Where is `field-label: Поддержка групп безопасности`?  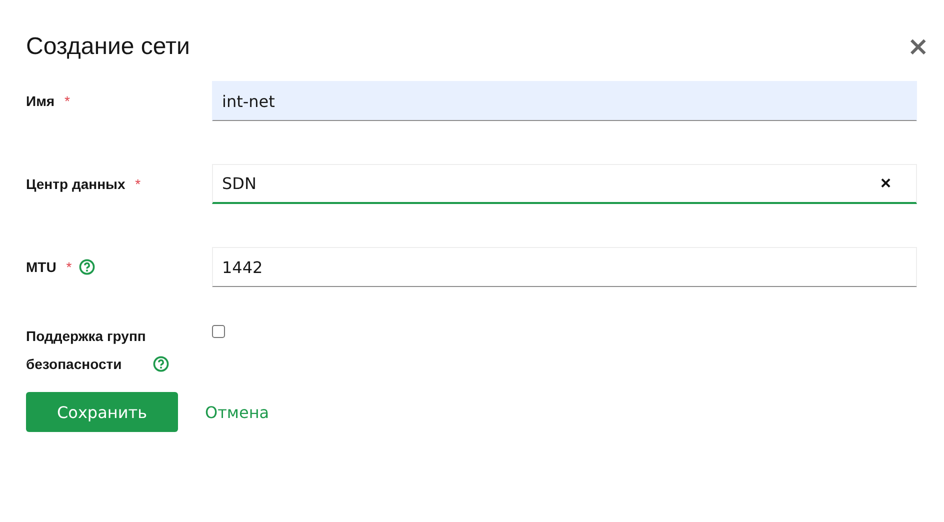 field-label: Поддержка групп безопасности is located at coordinates (86, 350).